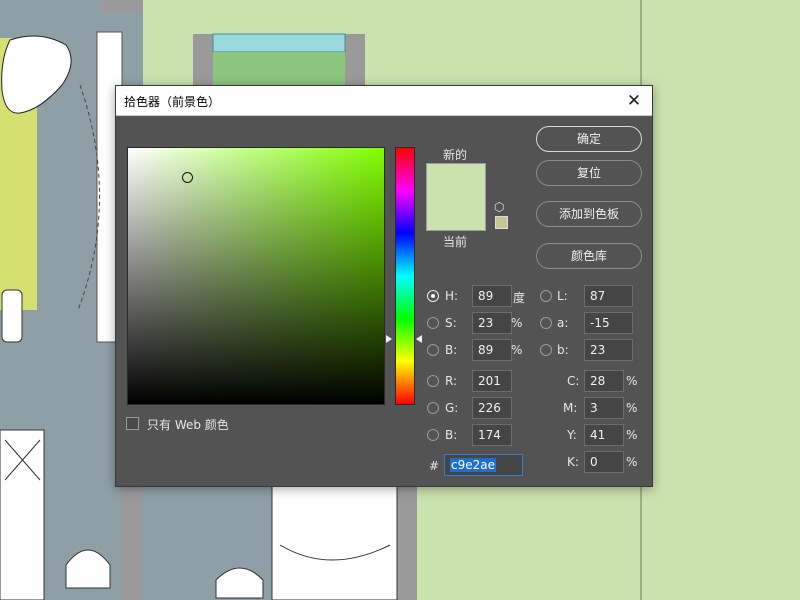  I want to click on gamut-warning-swatch, so click(501, 222).